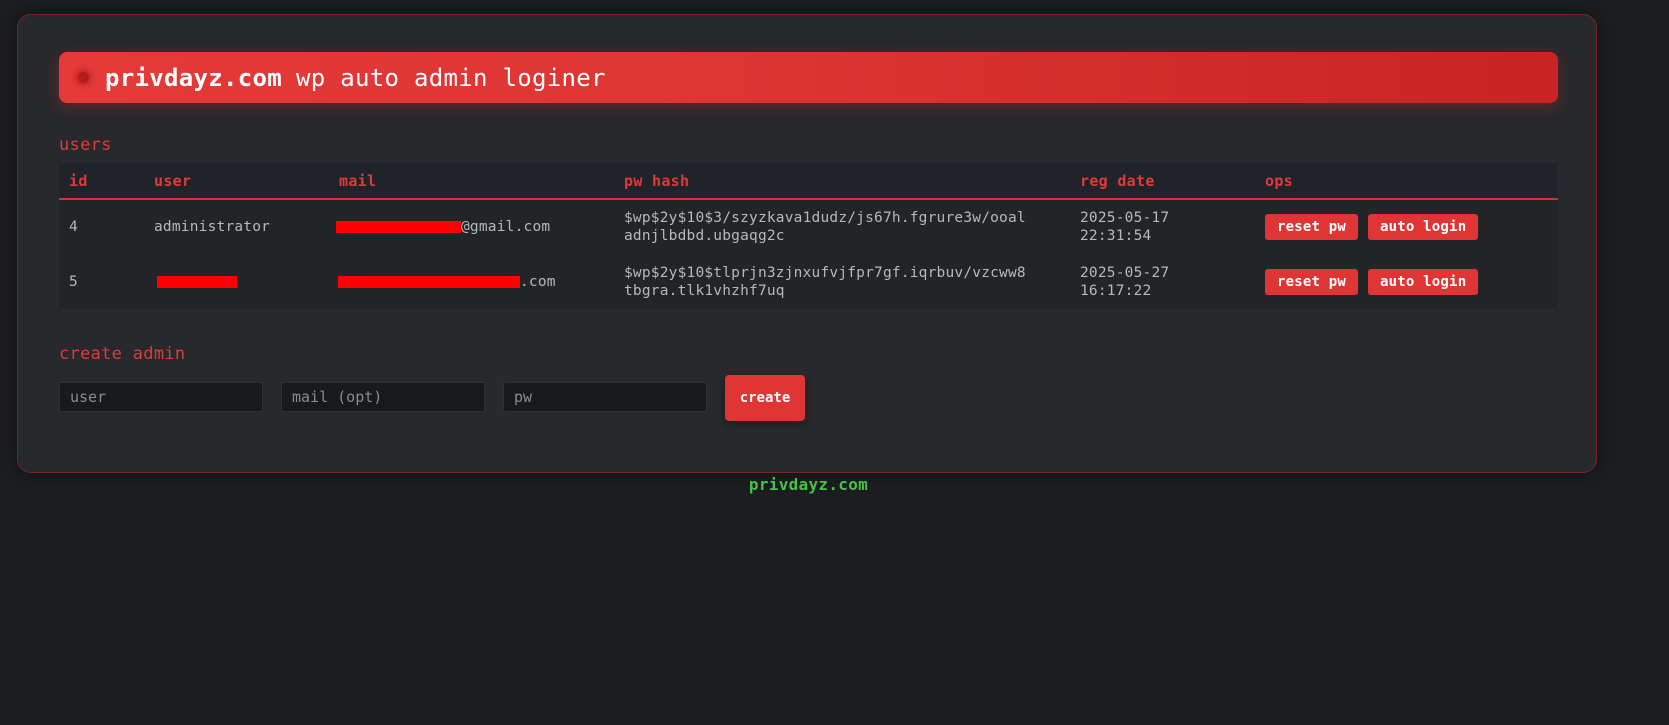 The image size is (1669, 725). I want to click on column-header-id: id, so click(101, 181).